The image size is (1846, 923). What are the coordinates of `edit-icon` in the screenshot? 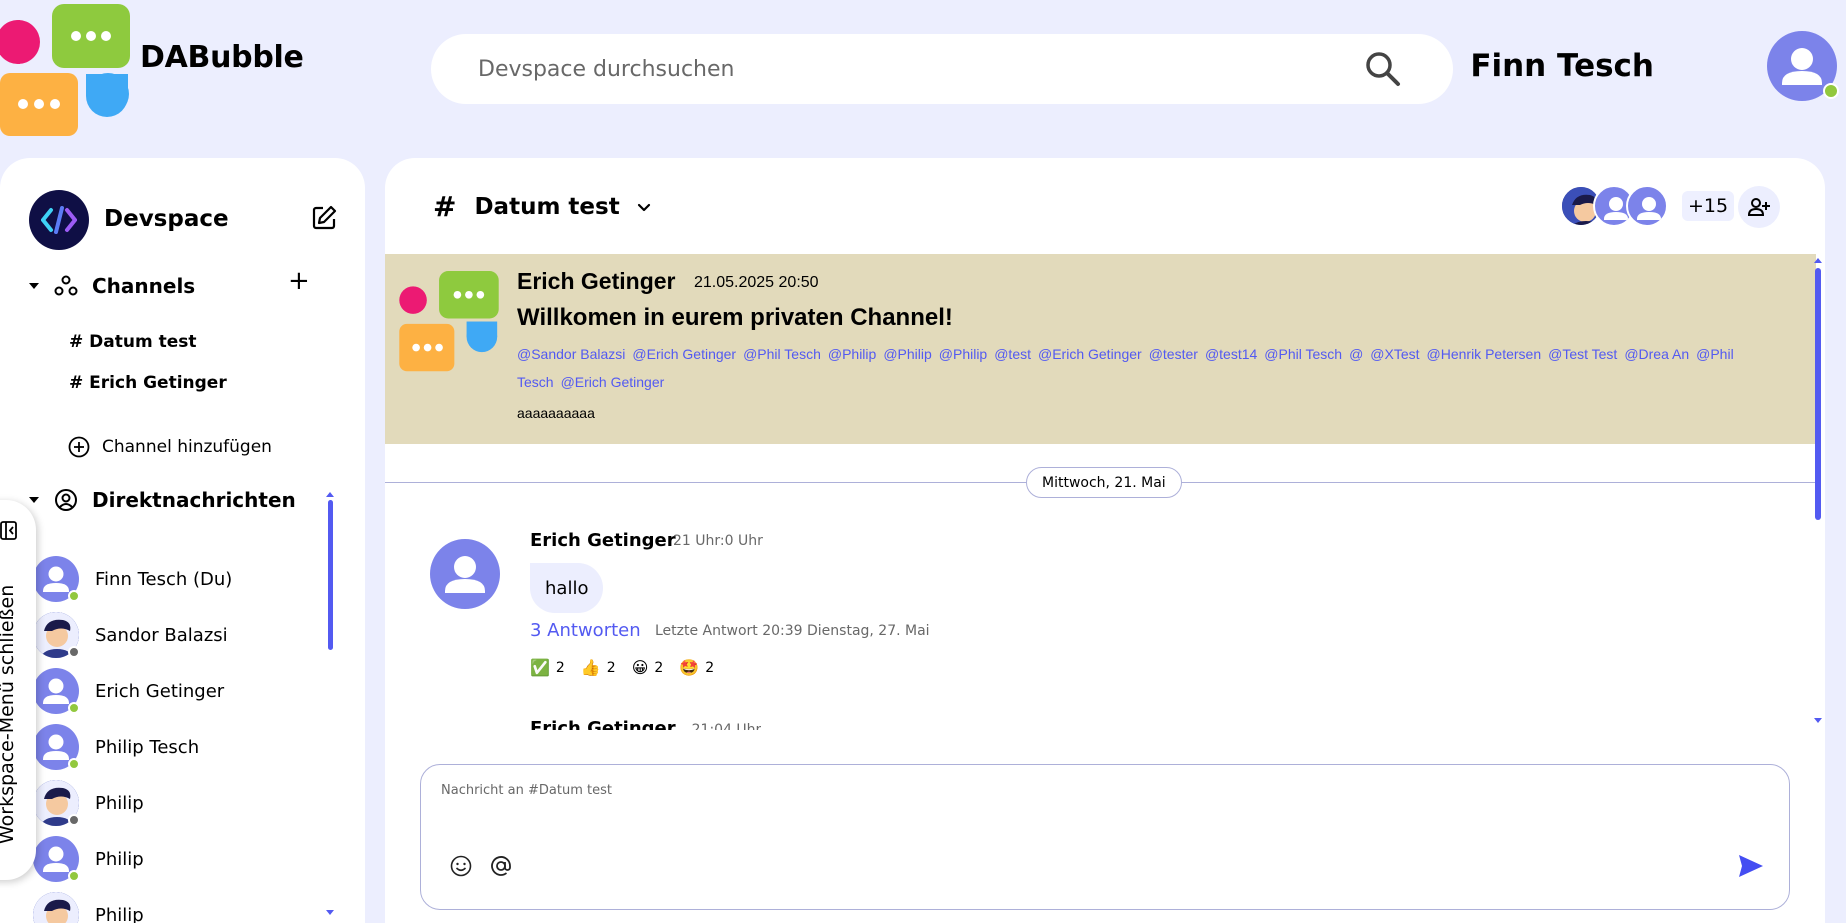 It's located at (324, 218).